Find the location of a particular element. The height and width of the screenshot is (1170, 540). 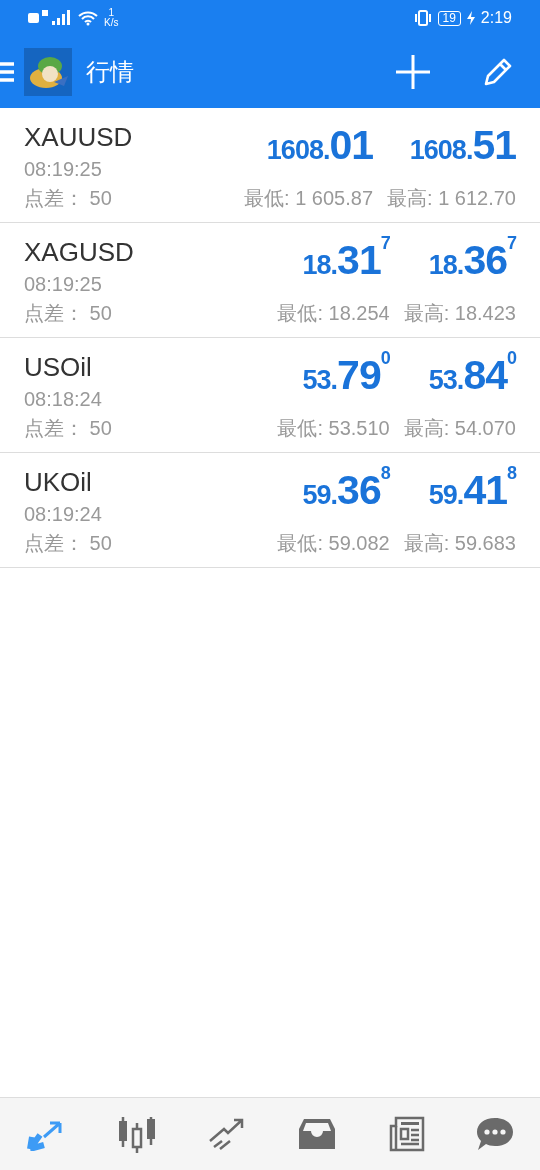

pencil-icon is located at coordinates (498, 72).